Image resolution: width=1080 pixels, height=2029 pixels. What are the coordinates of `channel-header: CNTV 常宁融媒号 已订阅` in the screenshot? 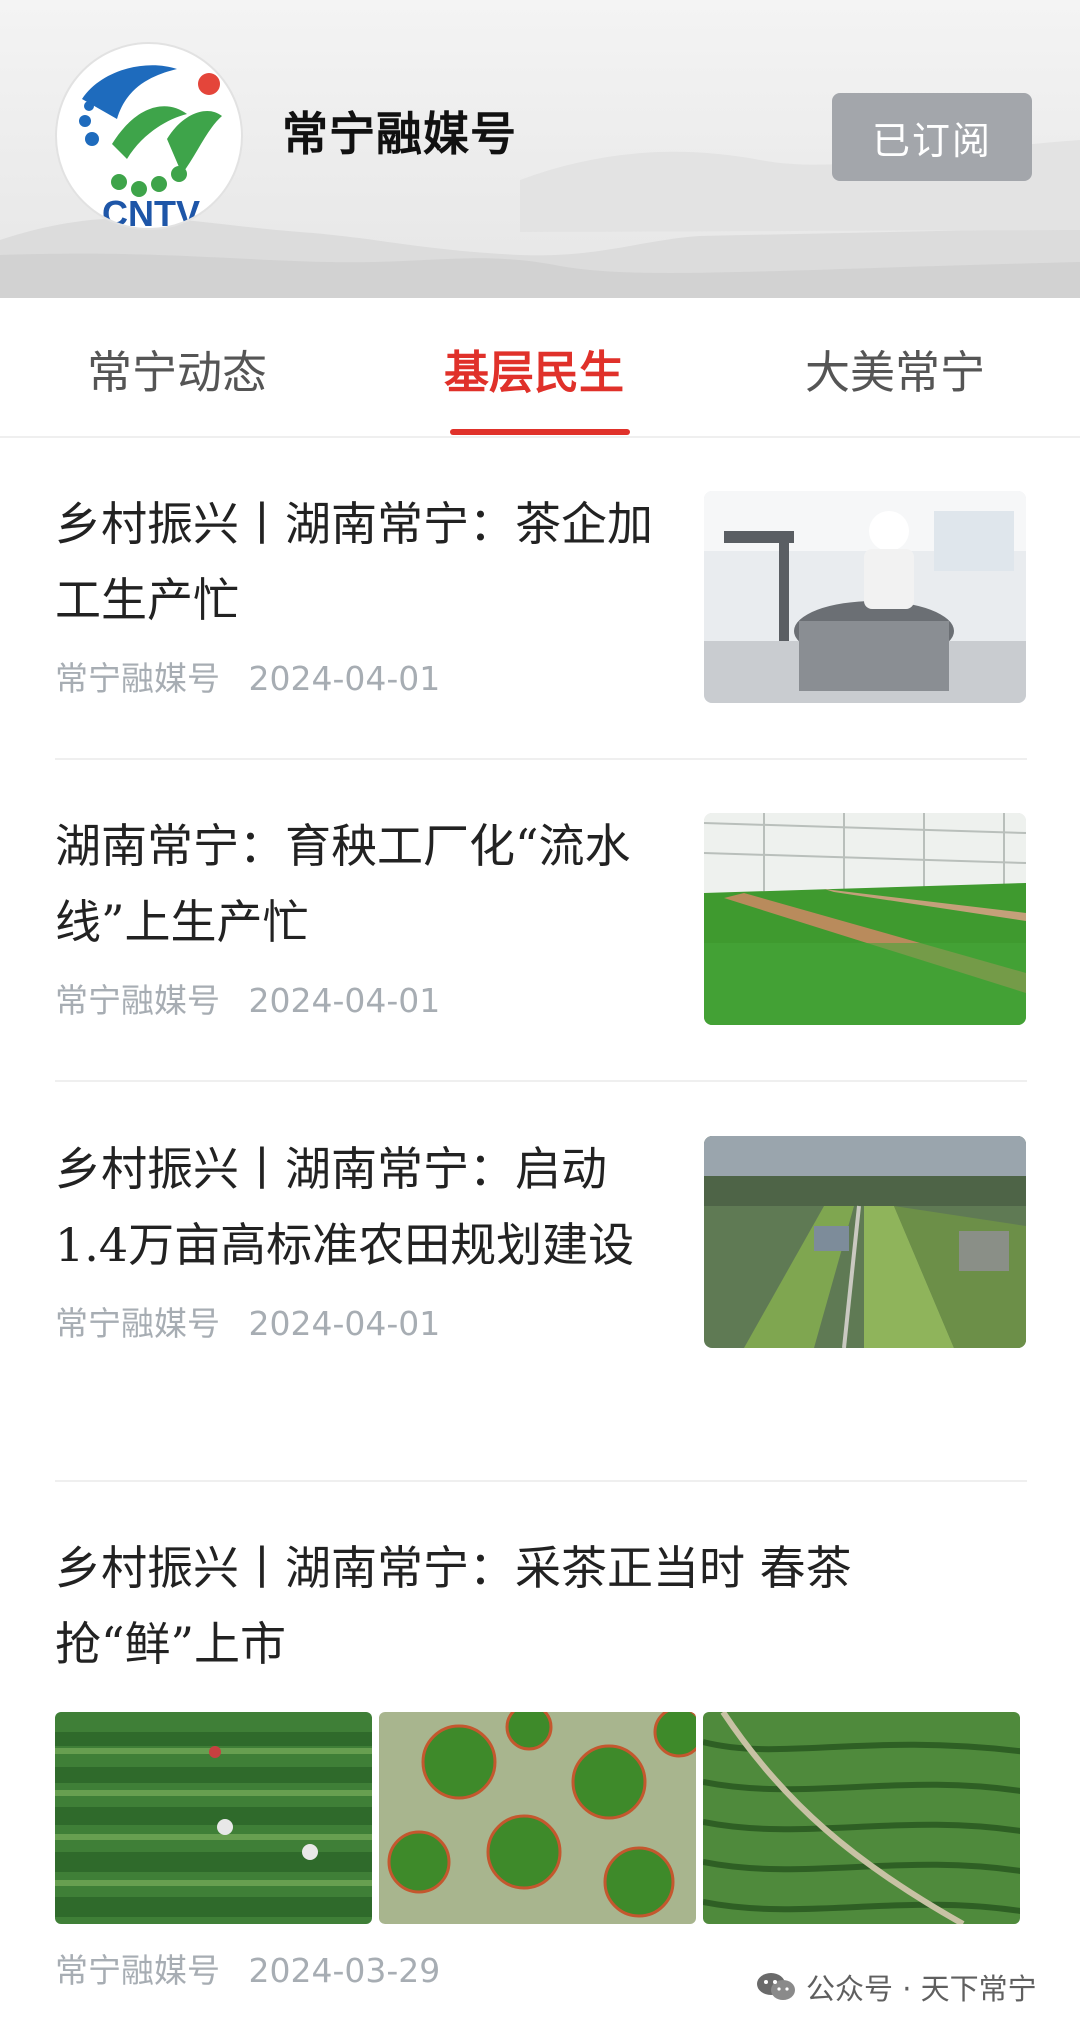 It's located at (540, 149).